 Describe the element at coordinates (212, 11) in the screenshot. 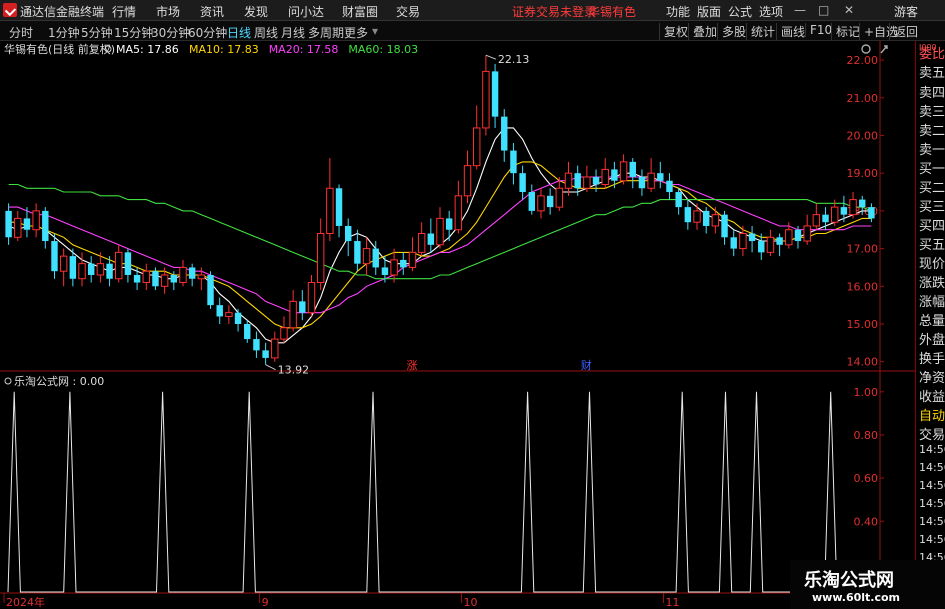

I see `menu-item-news: 资讯` at that location.